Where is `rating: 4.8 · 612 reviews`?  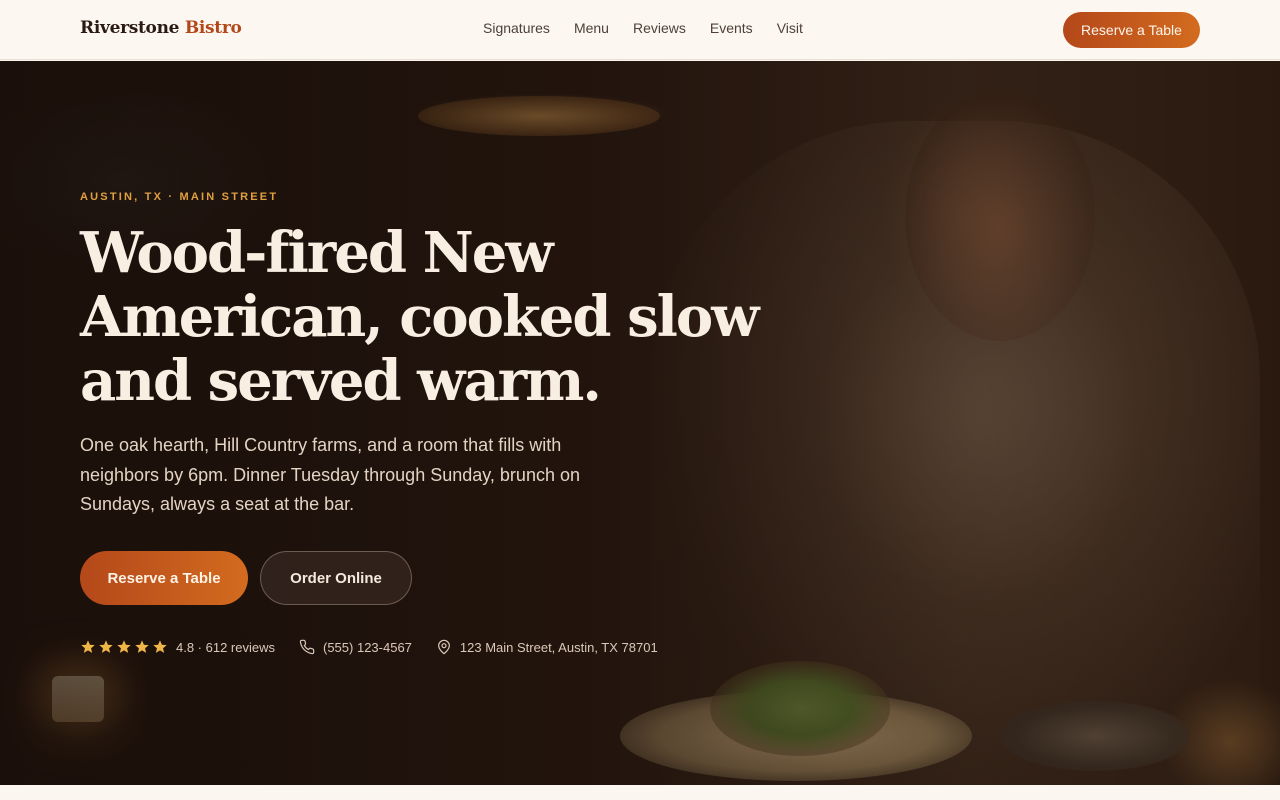 rating: 4.8 · 612 reviews is located at coordinates (177, 647).